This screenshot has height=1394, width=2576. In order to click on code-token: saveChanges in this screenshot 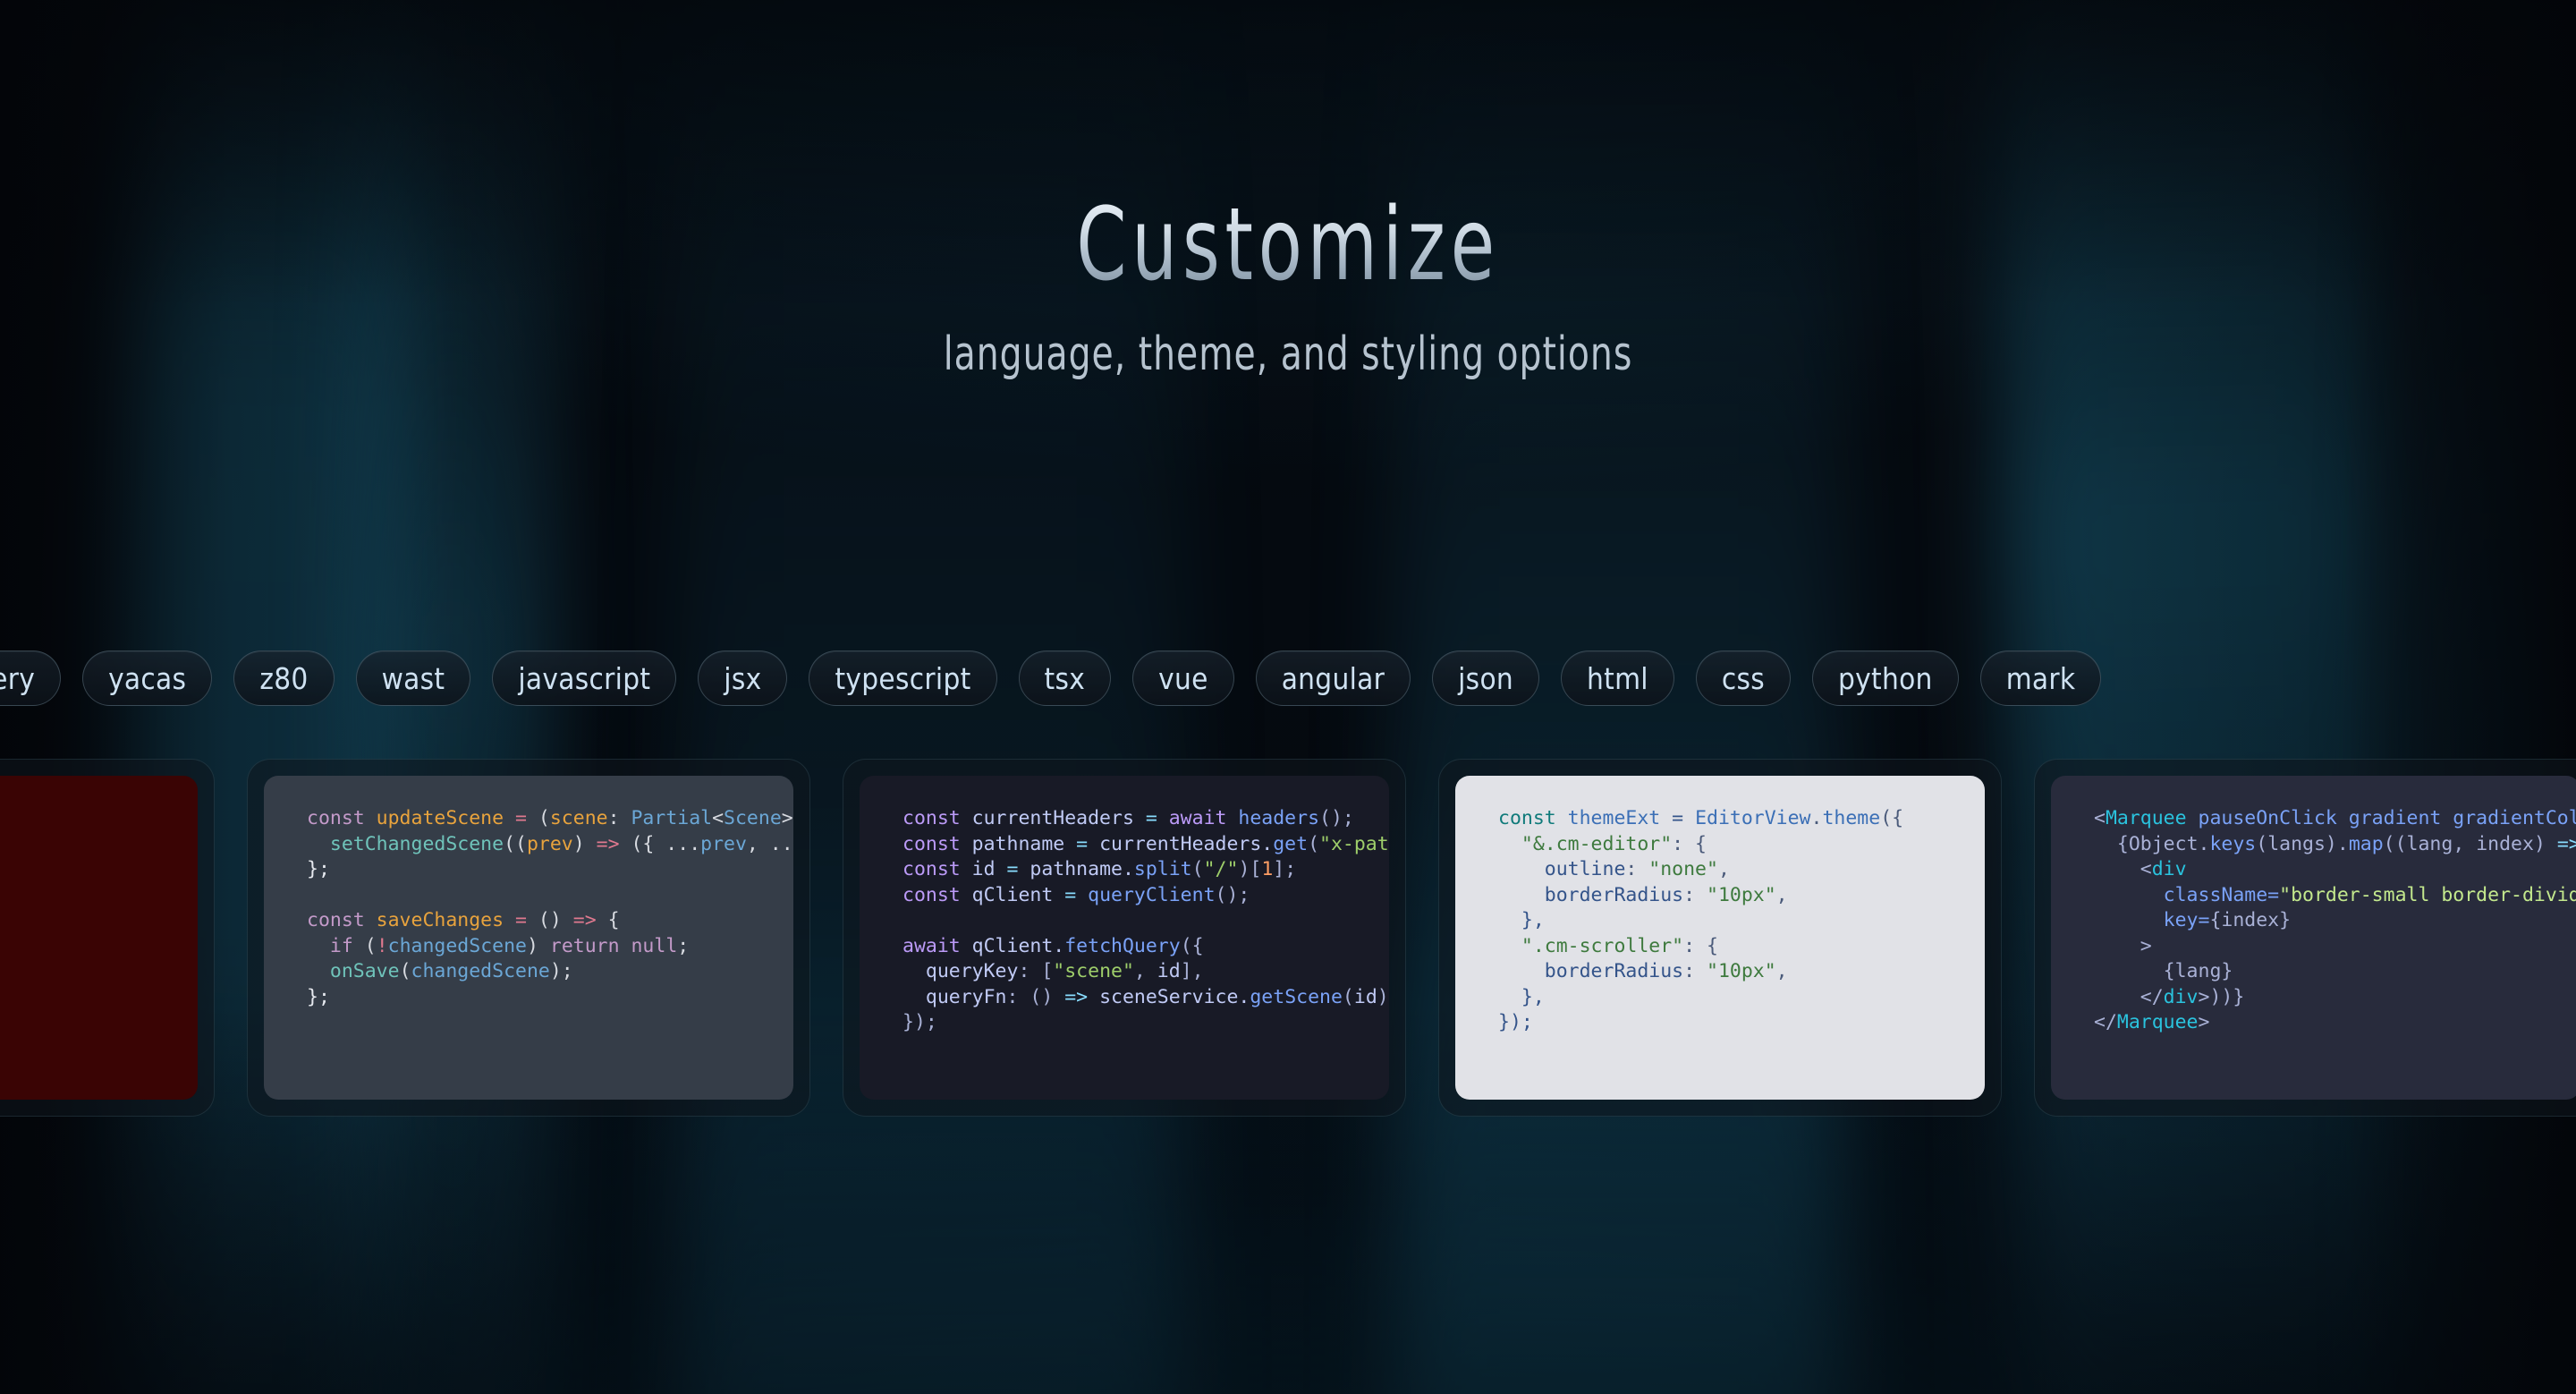, I will do `click(446, 920)`.